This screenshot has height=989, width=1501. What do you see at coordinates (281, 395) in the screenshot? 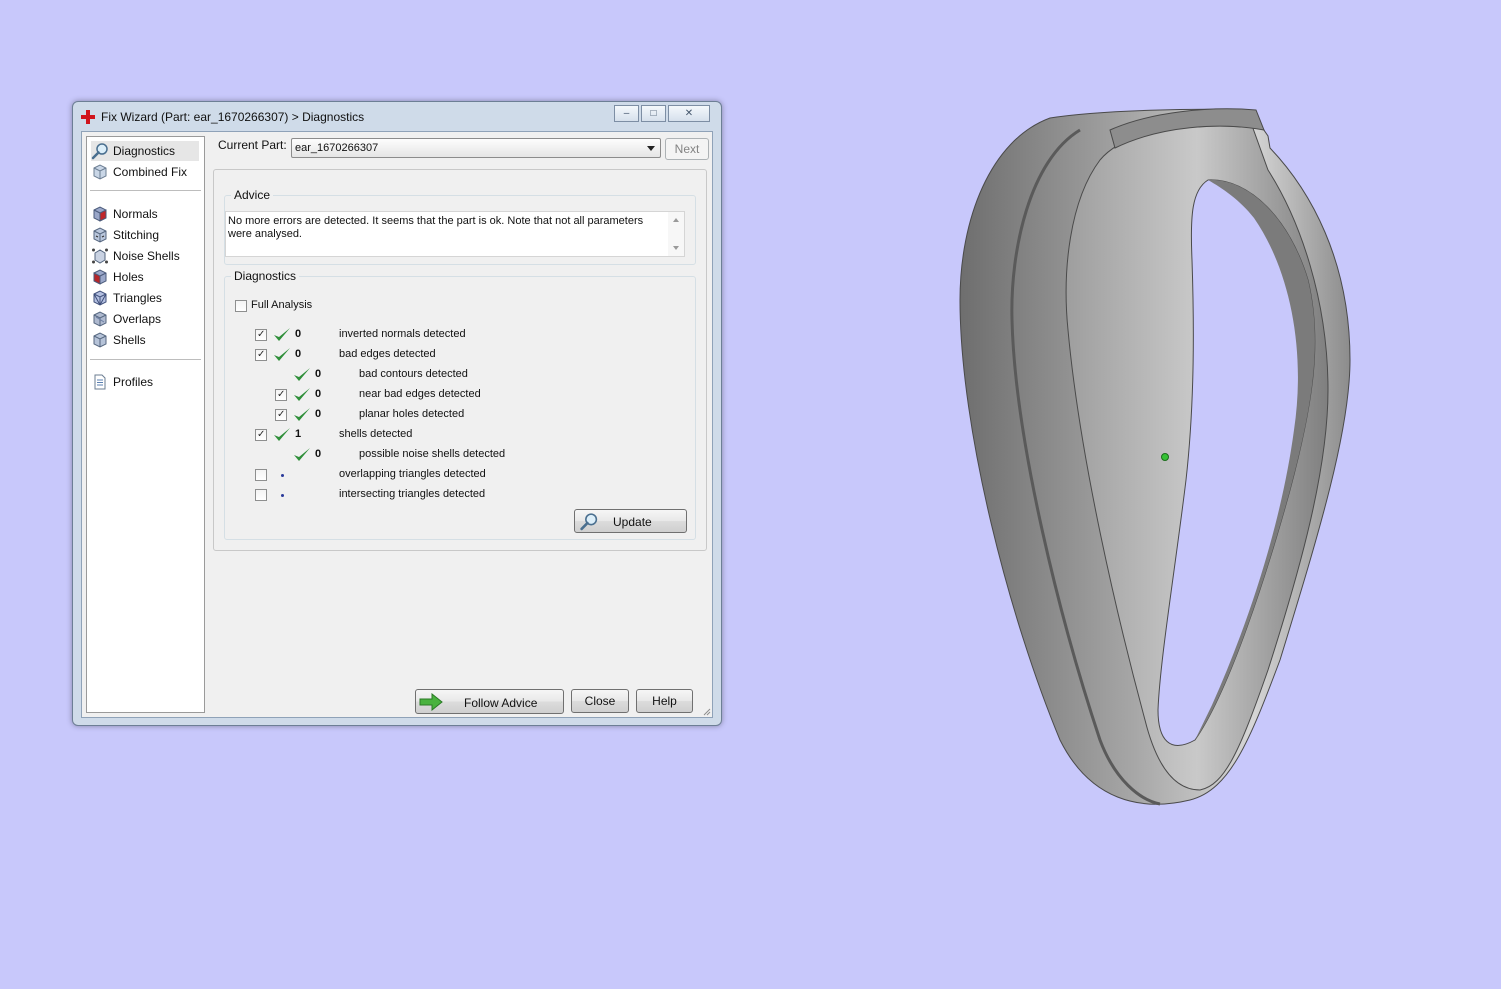
I see `near-bad-edges-checkbox` at bounding box center [281, 395].